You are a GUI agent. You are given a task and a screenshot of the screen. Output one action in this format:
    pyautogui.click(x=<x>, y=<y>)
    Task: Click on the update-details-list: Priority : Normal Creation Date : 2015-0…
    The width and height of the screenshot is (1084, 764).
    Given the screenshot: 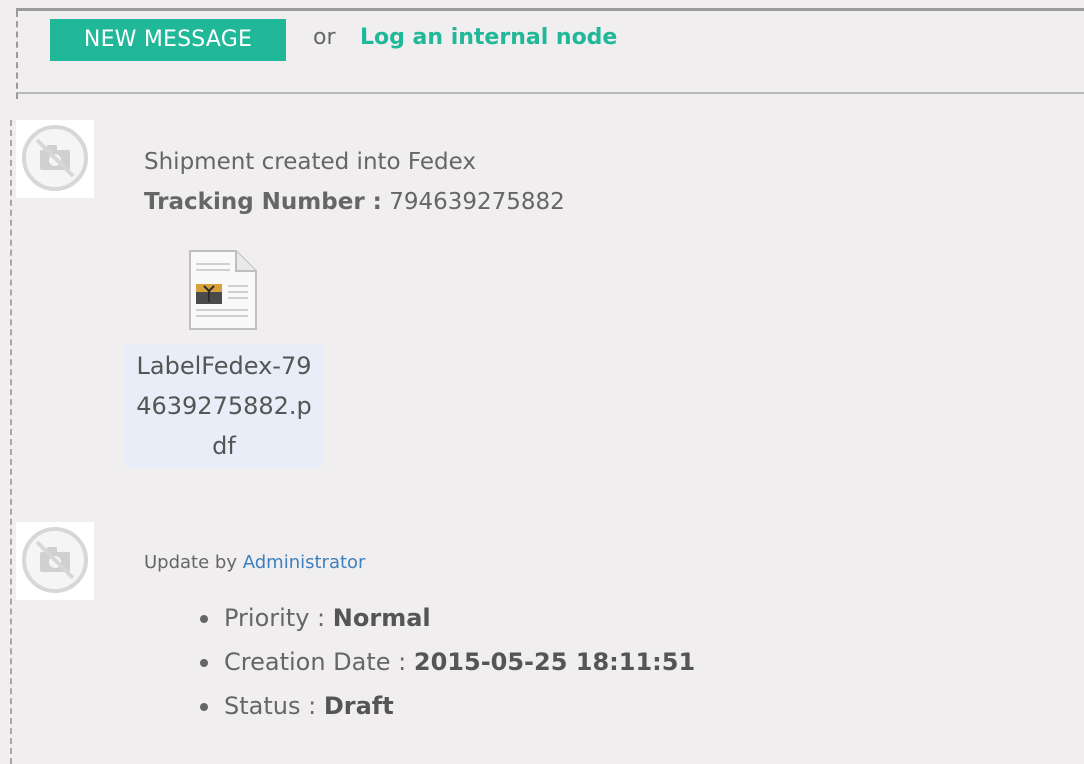 What is the action you would take?
    pyautogui.click(x=445, y=662)
    